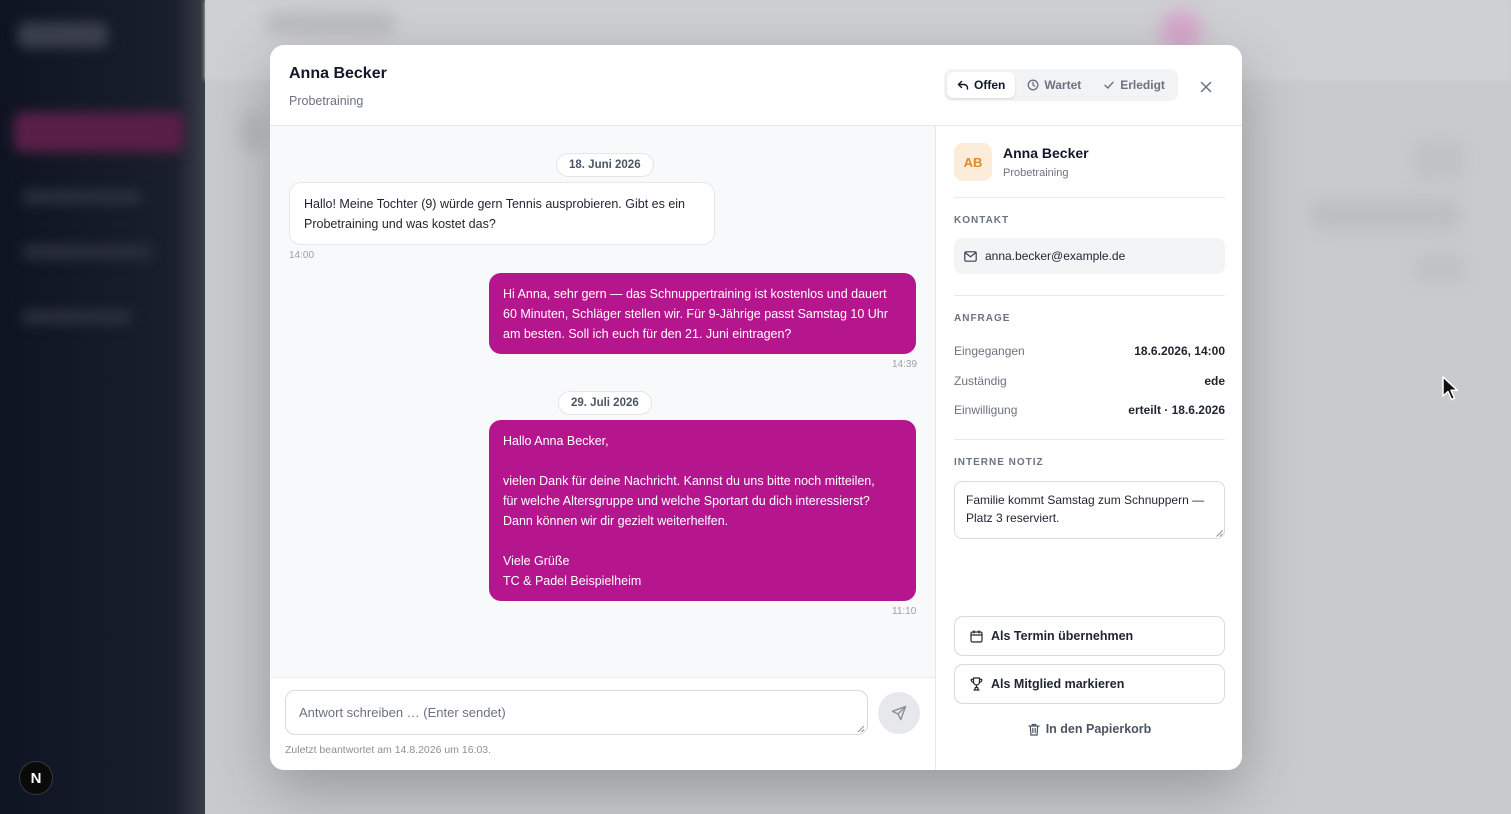  What do you see at coordinates (1176, 410) in the screenshot?
I see `detail-value: erteilt · 18.6.2026` at bounding box center [1176, 410].